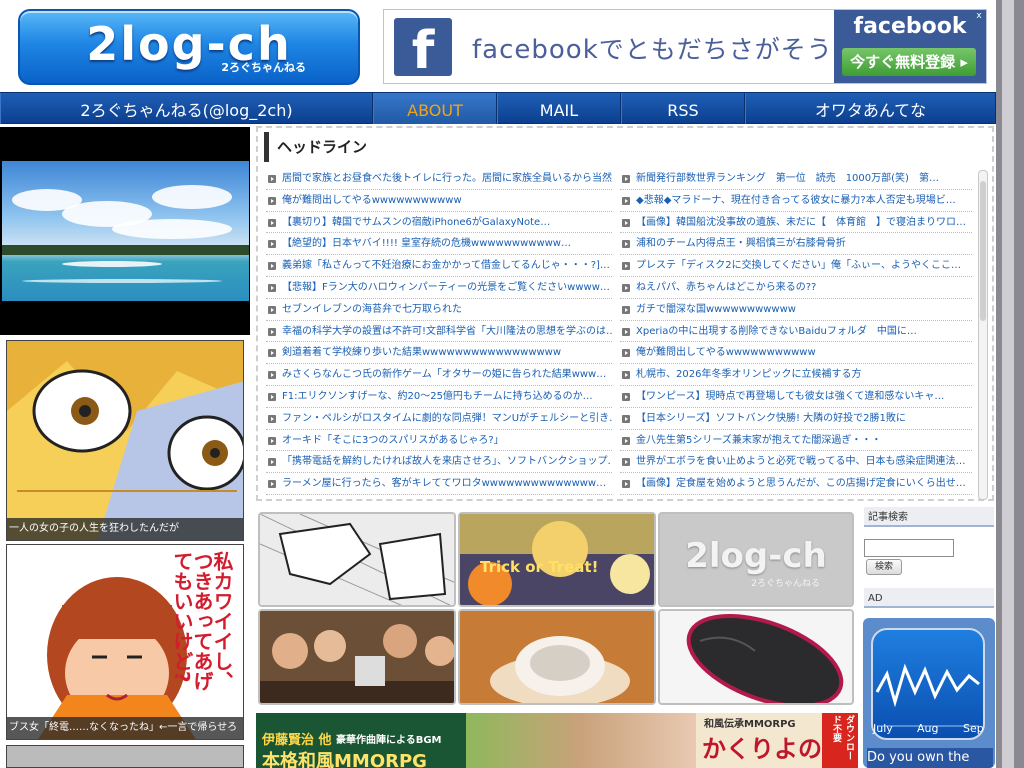 The height and width of the screenshot is (768, 1024). Describe the element at coordinates (715, 49) in the screenshot. I see `facebook-ad-copy-jp: でともだちさがそう` at that location.